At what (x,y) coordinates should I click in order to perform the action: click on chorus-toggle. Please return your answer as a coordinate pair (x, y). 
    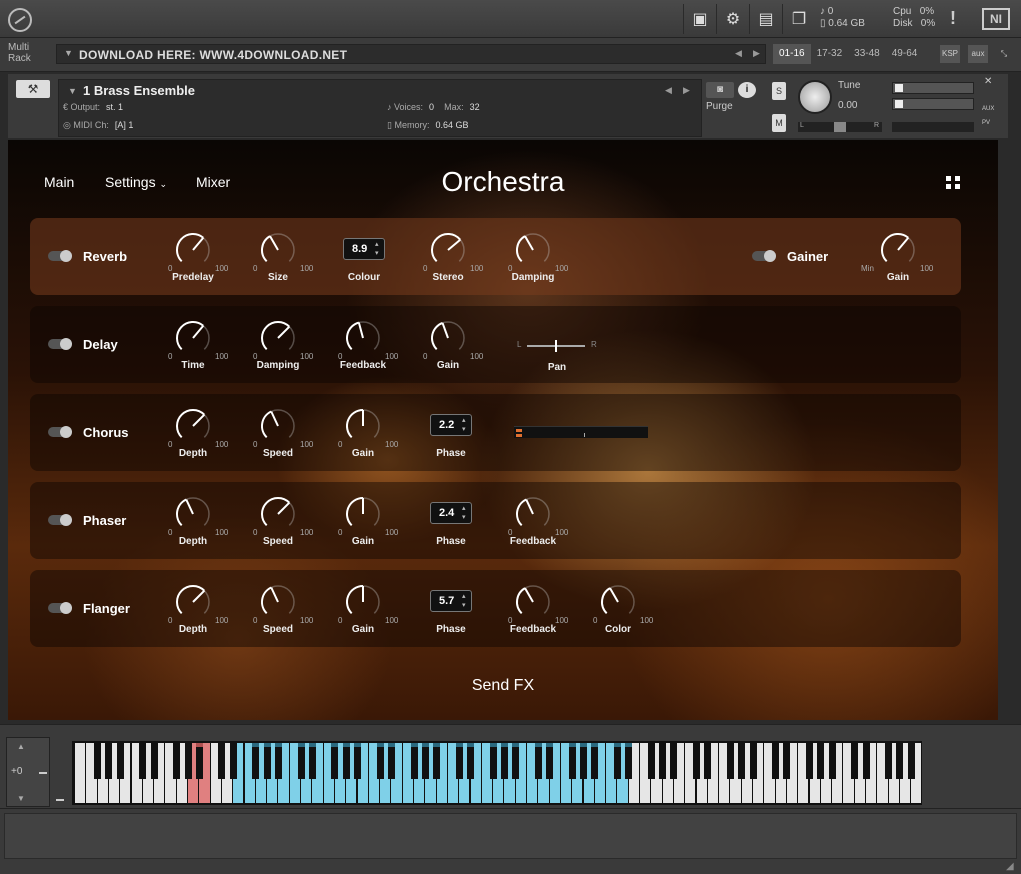
    Looking at the image, I should click on (60, 432).